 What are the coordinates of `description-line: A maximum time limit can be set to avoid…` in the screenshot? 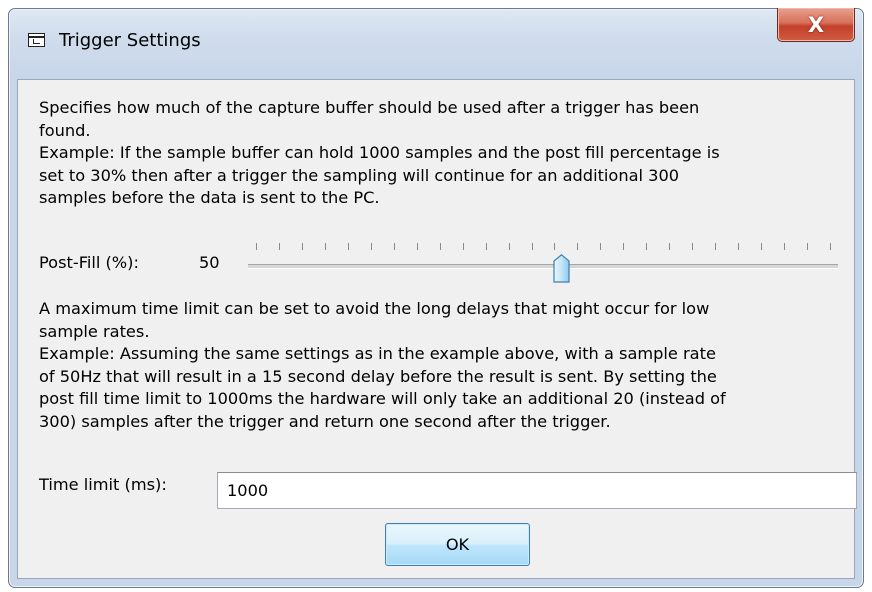 It's located at (374, 308).